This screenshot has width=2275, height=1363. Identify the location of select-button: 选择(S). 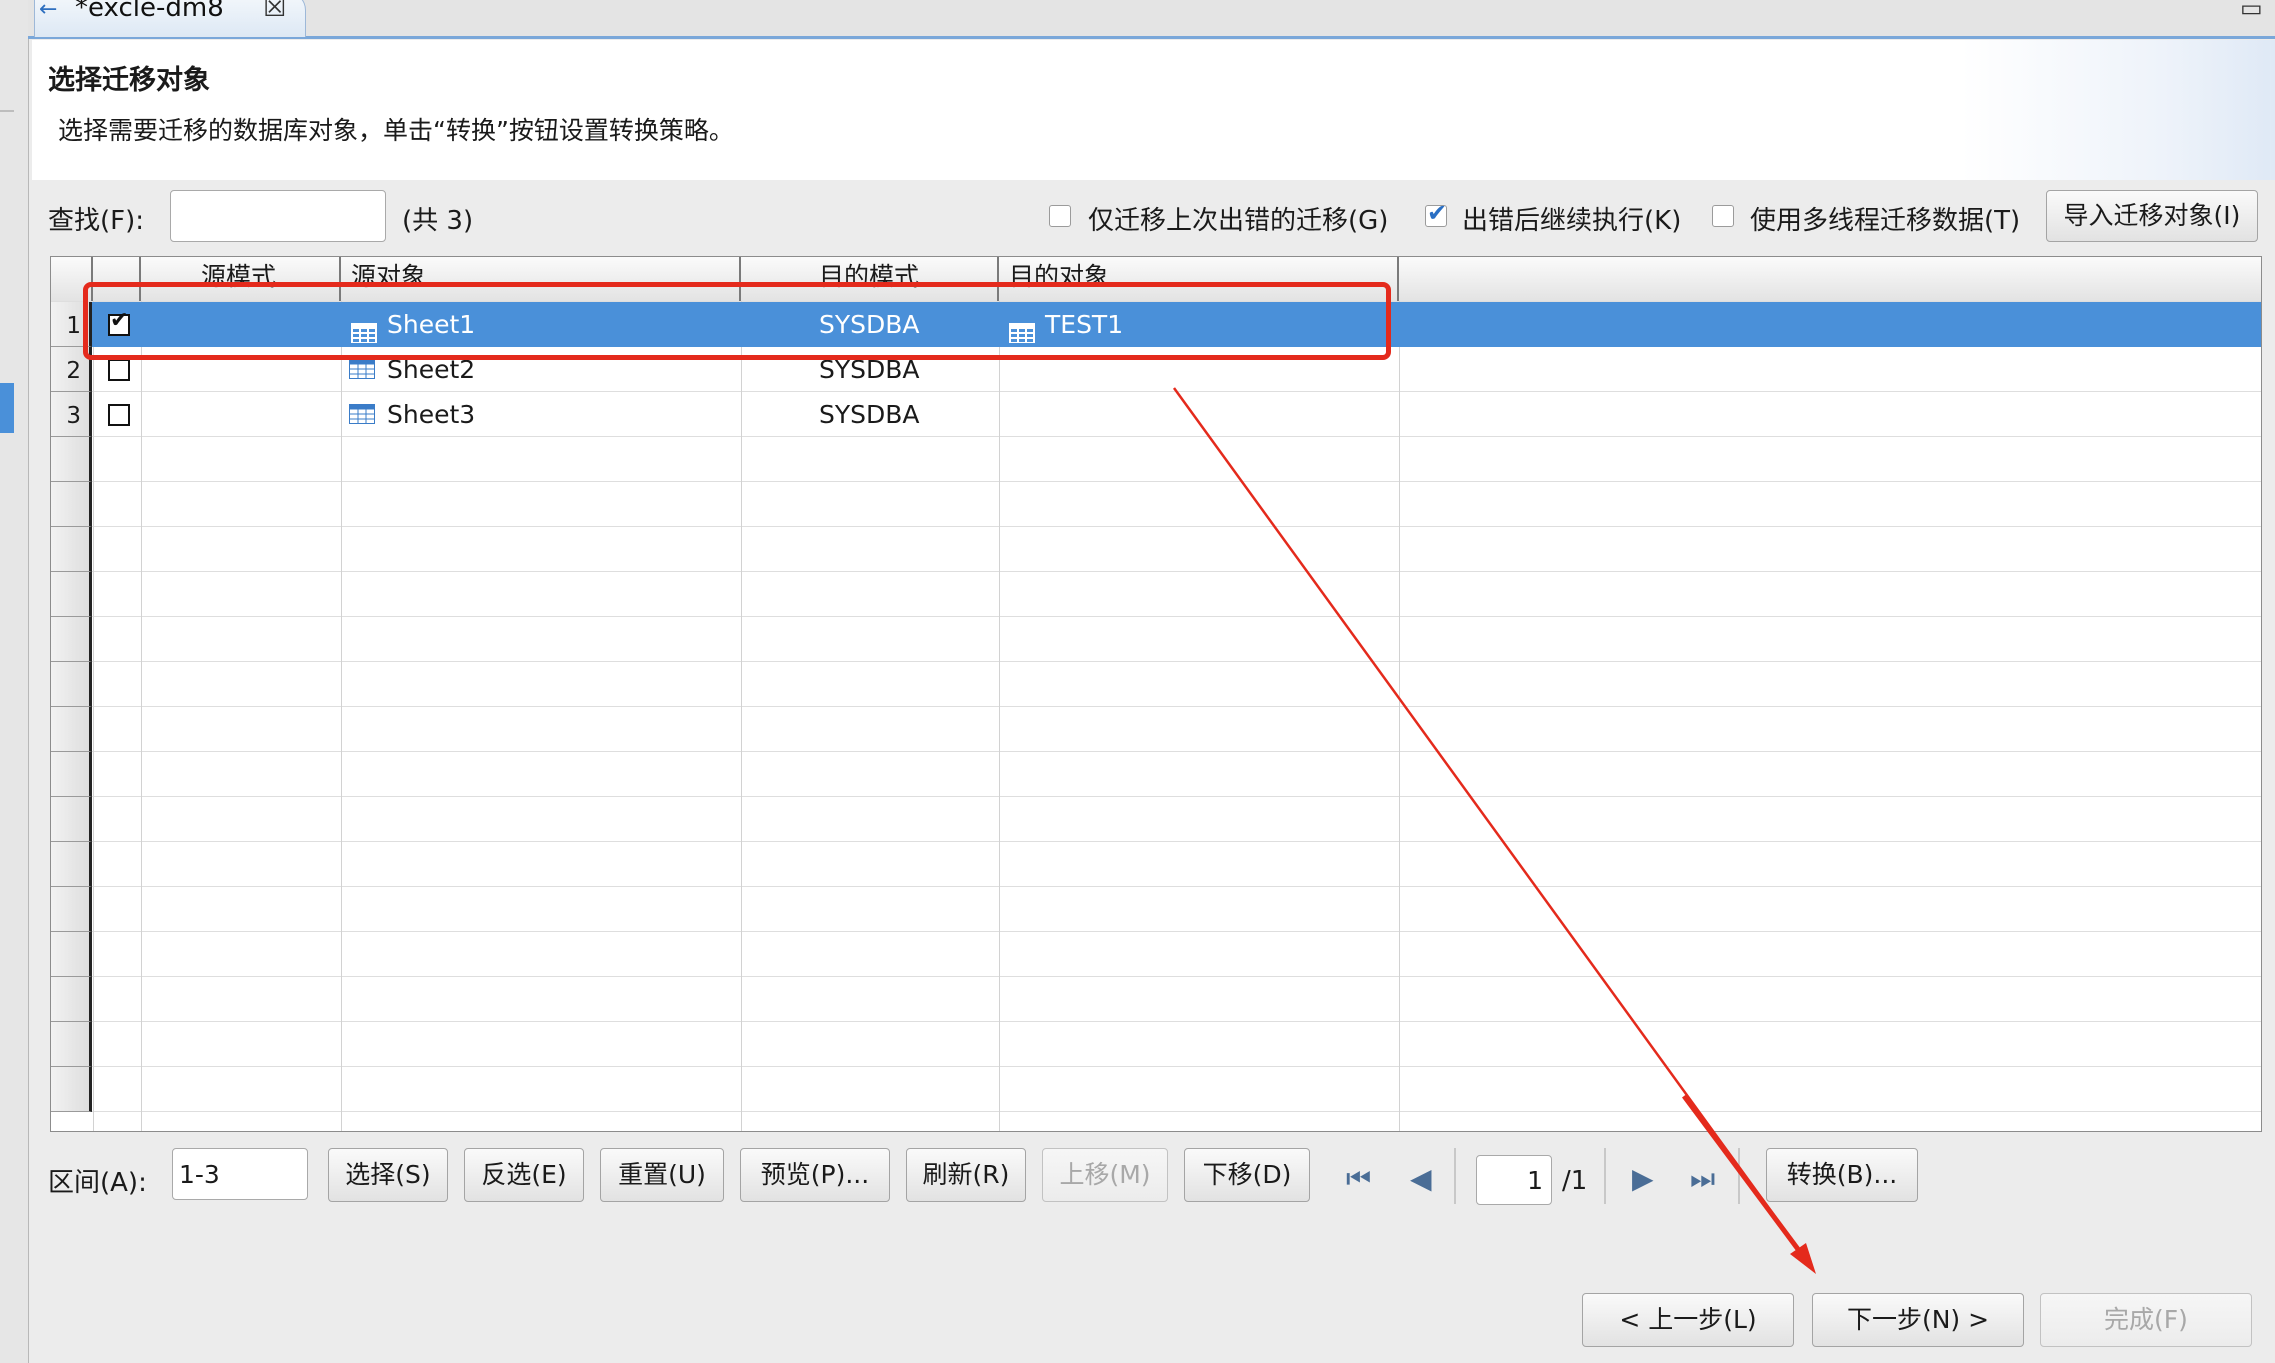
(388, 1175).